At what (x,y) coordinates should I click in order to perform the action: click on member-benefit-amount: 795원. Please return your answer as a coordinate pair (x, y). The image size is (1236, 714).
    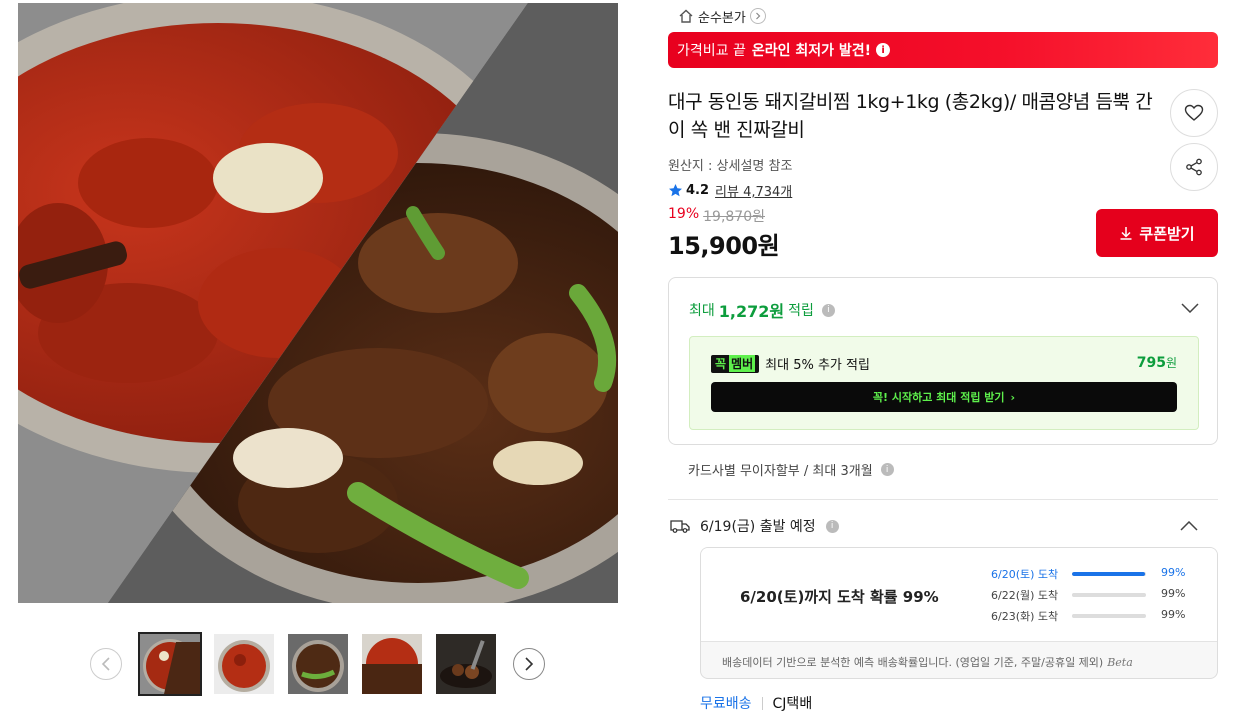
    Looking at the image, I should click on (1157, 362).